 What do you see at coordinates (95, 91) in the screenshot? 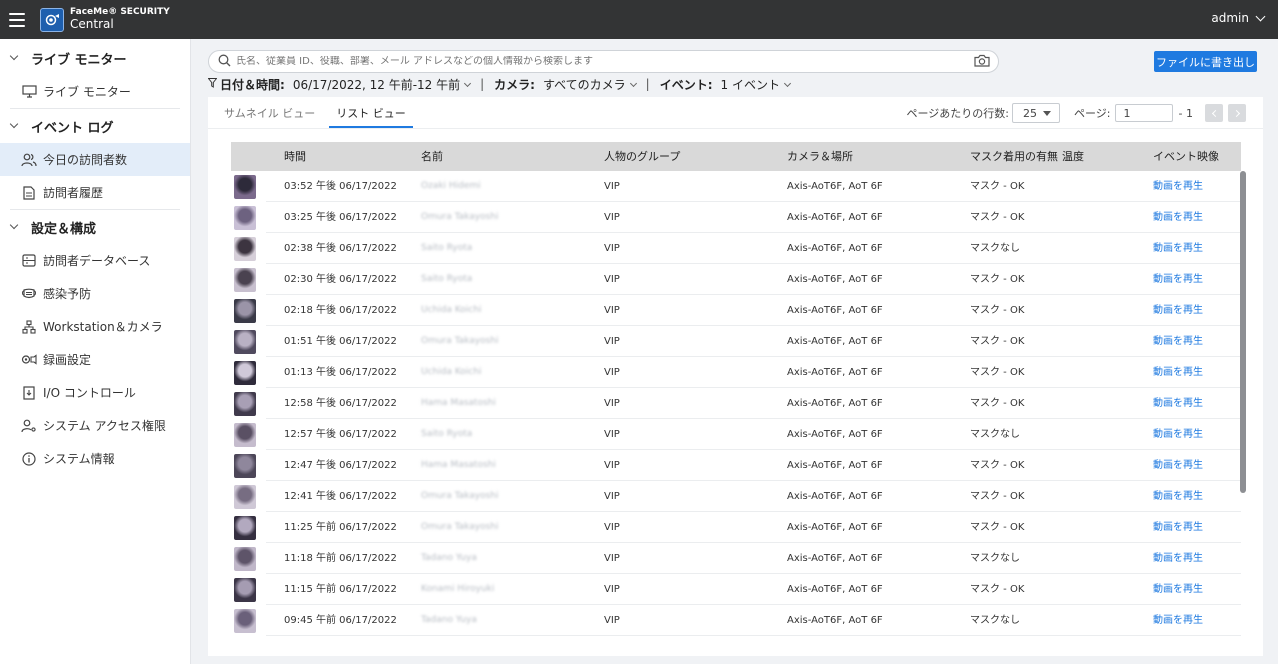
I see `sidebar-item-live-monitor: ライブ モニター` at bounding box center [95, 91].